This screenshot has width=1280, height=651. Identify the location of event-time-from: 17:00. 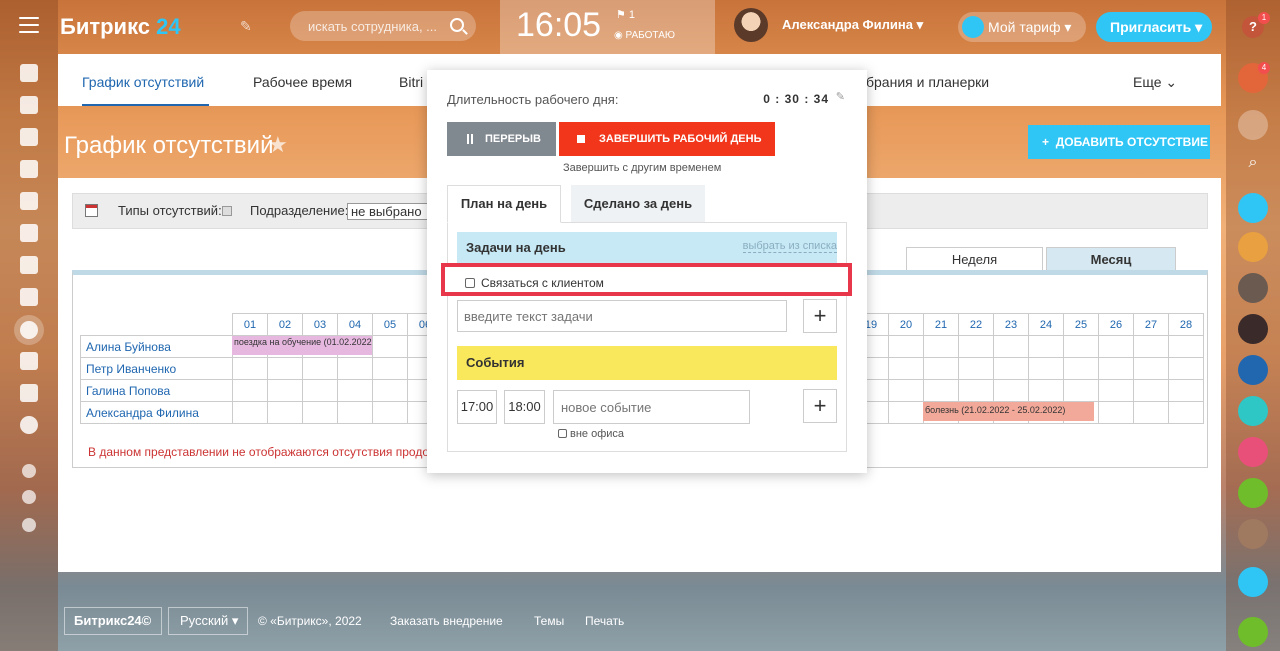
(477, 407).